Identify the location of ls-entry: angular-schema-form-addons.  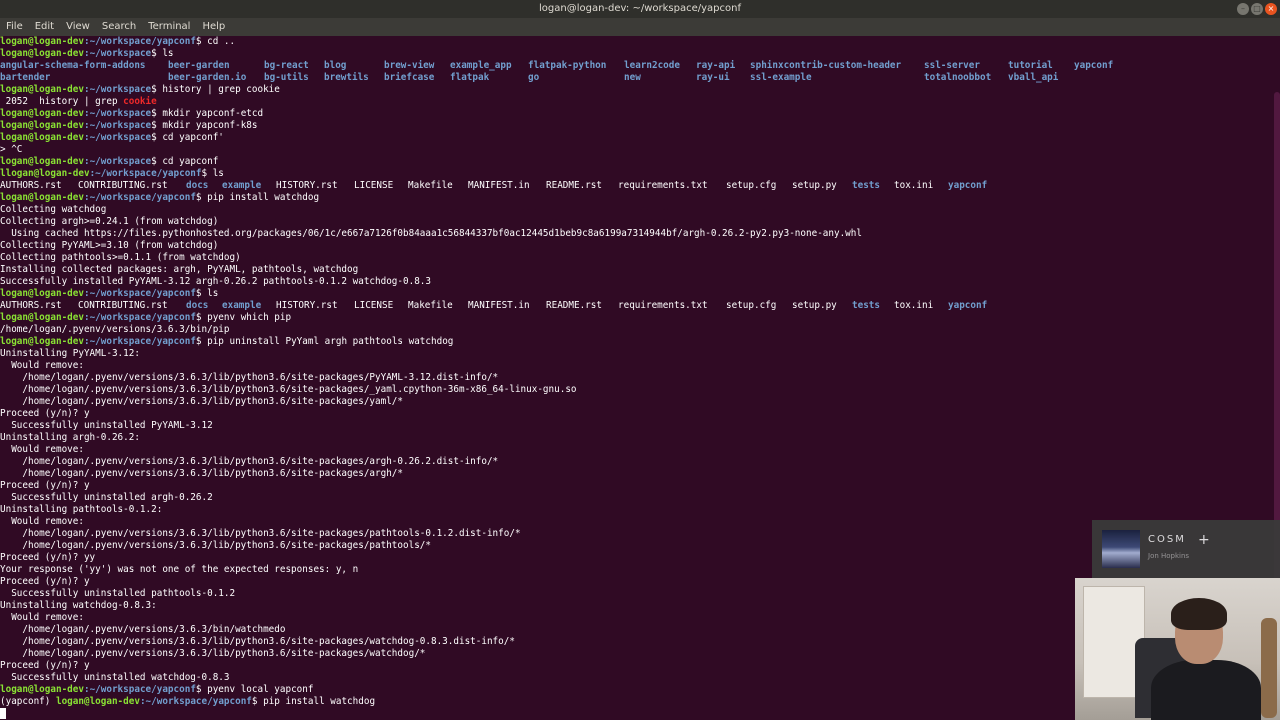
(73, 65).